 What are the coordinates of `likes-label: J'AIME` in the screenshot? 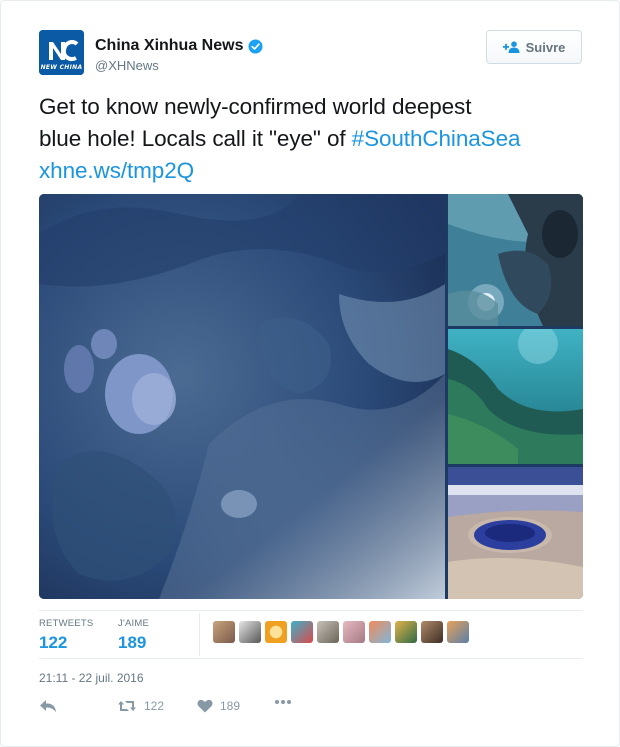 It's located at (133, 623).